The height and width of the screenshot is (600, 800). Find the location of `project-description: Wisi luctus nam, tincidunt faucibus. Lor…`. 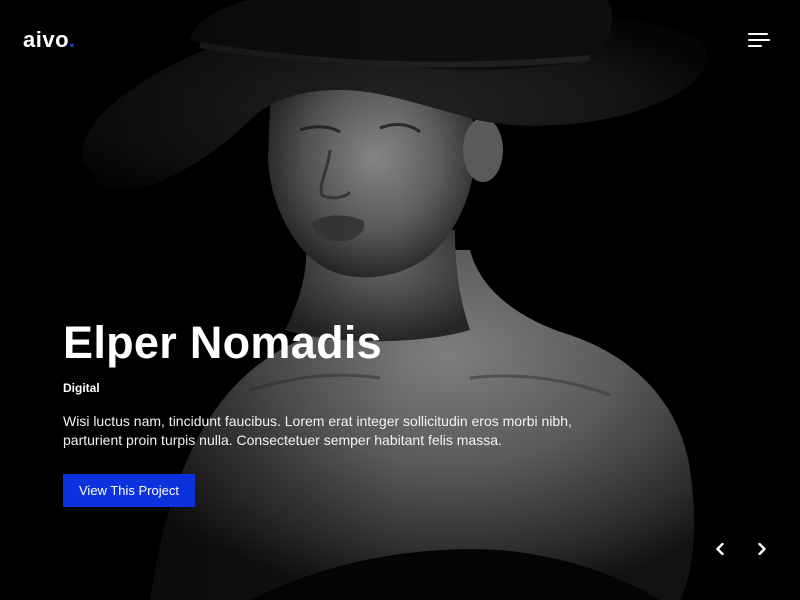

project-description: Wisi luctus nam, tincidunt faucibus. Lor… is located at coordinates (317, 430).